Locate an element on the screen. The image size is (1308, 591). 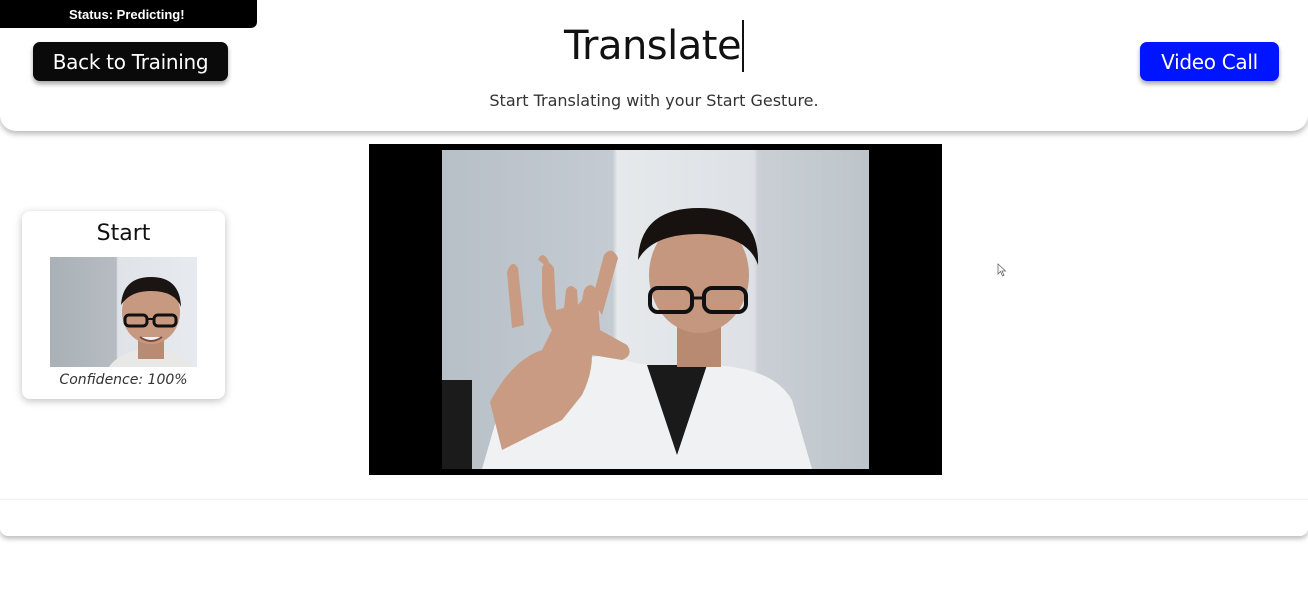
gesture-thumbnail-image is located at coordinates (151, 322).